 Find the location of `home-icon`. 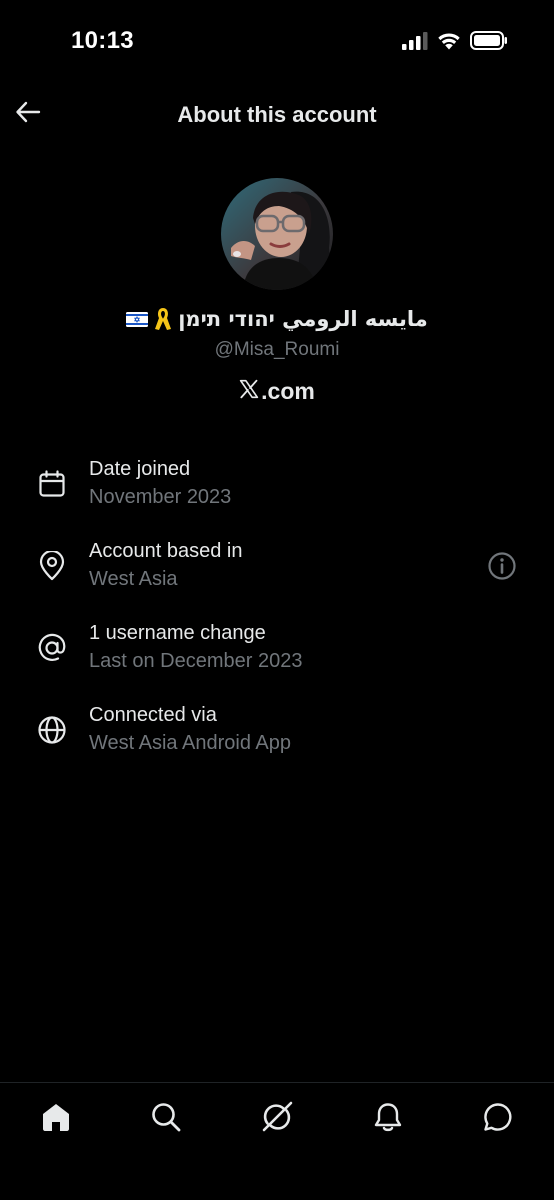

home-icon is located at coordinates (56, 1119).